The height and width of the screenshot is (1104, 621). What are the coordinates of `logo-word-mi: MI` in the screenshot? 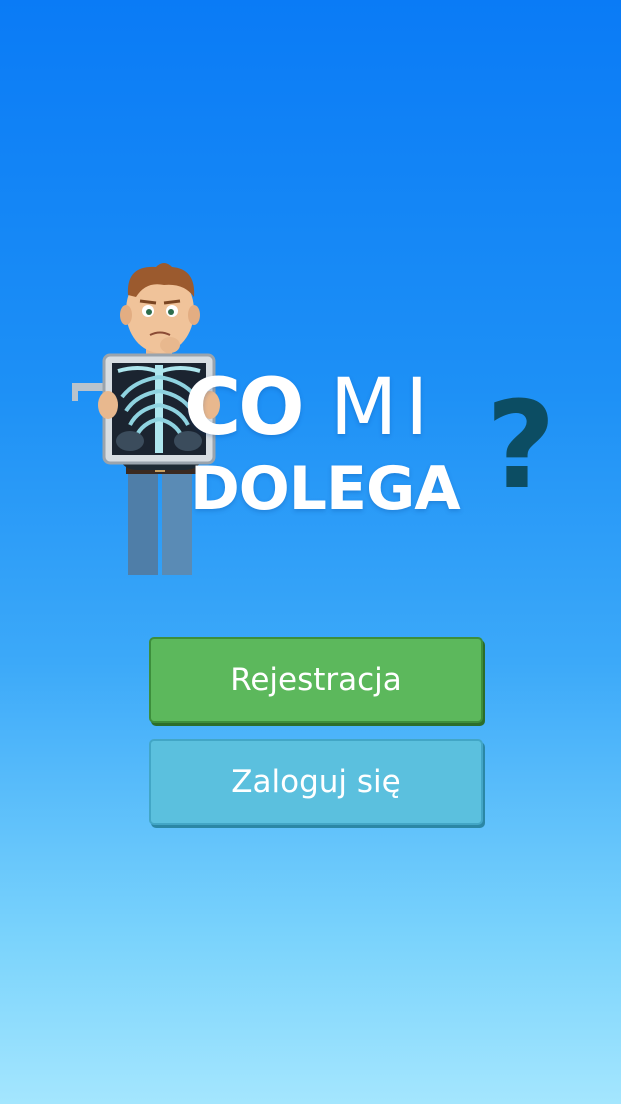 It's located at (383, 408).